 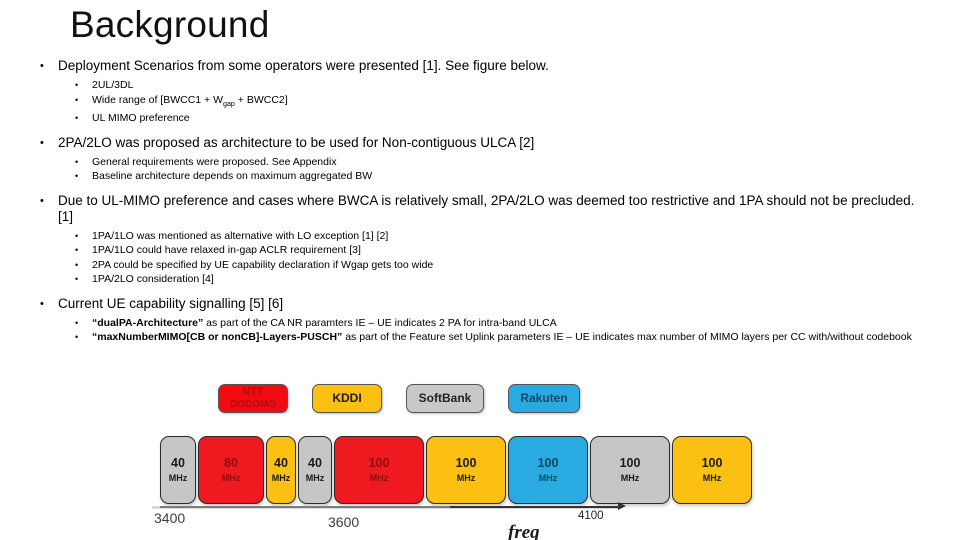 I want to click on spectrum-block: 80 MHz, so click(x=231, y=470).